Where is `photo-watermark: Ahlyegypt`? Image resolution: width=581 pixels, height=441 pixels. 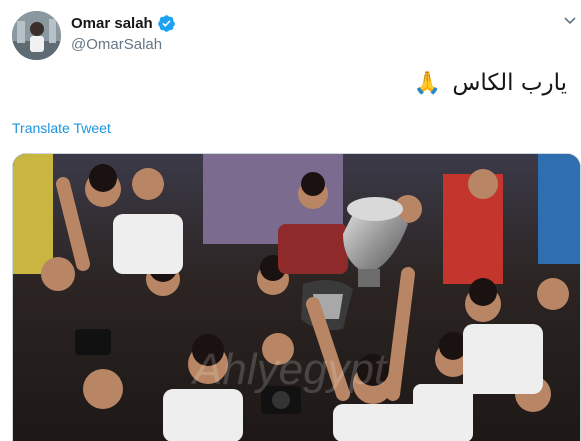 photo-watermark: Ahlyegypt is located at coordinates (289, 369).